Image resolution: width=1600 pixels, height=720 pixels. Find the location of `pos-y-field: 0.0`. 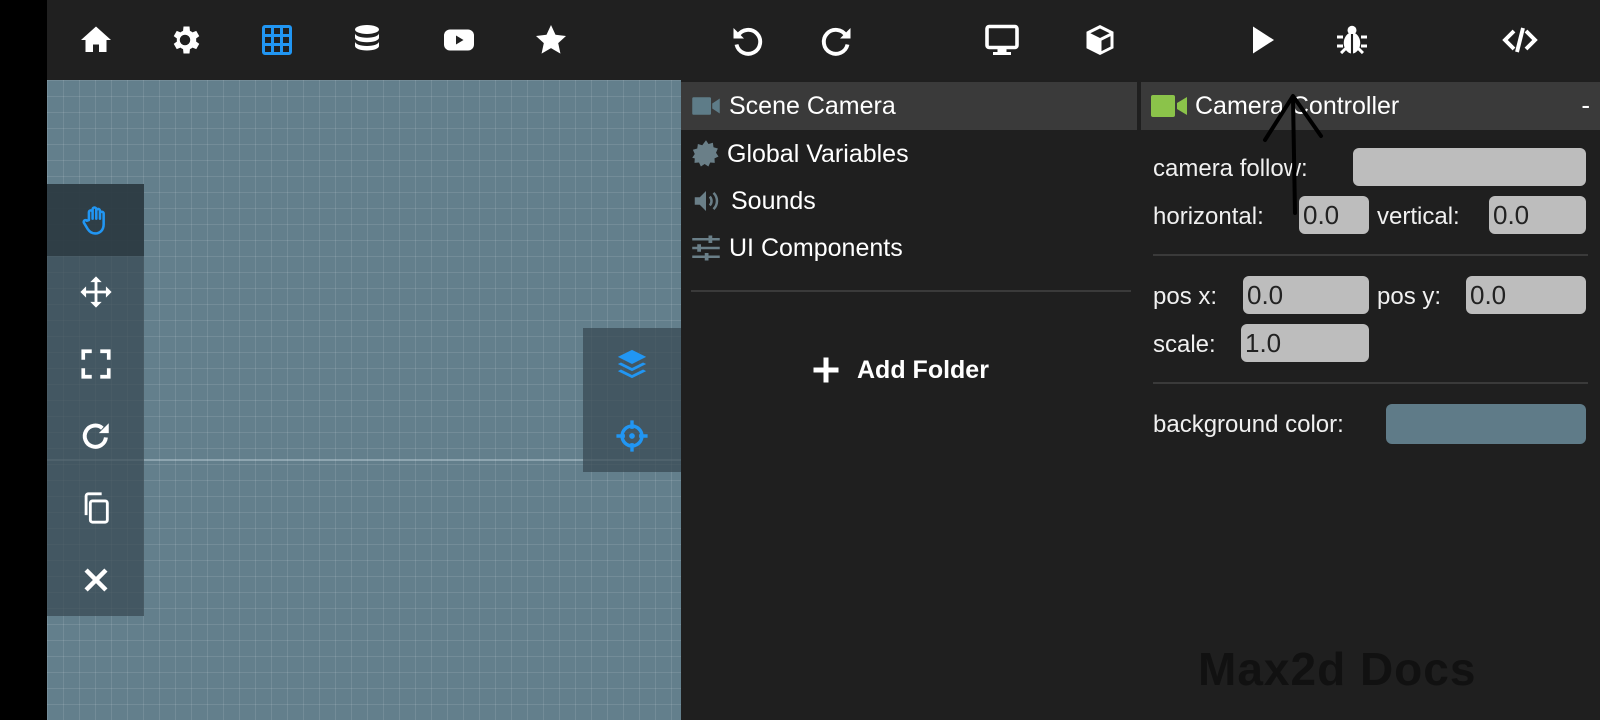

pos-y-field: 0.0 is located at coordinates (1526, 295).